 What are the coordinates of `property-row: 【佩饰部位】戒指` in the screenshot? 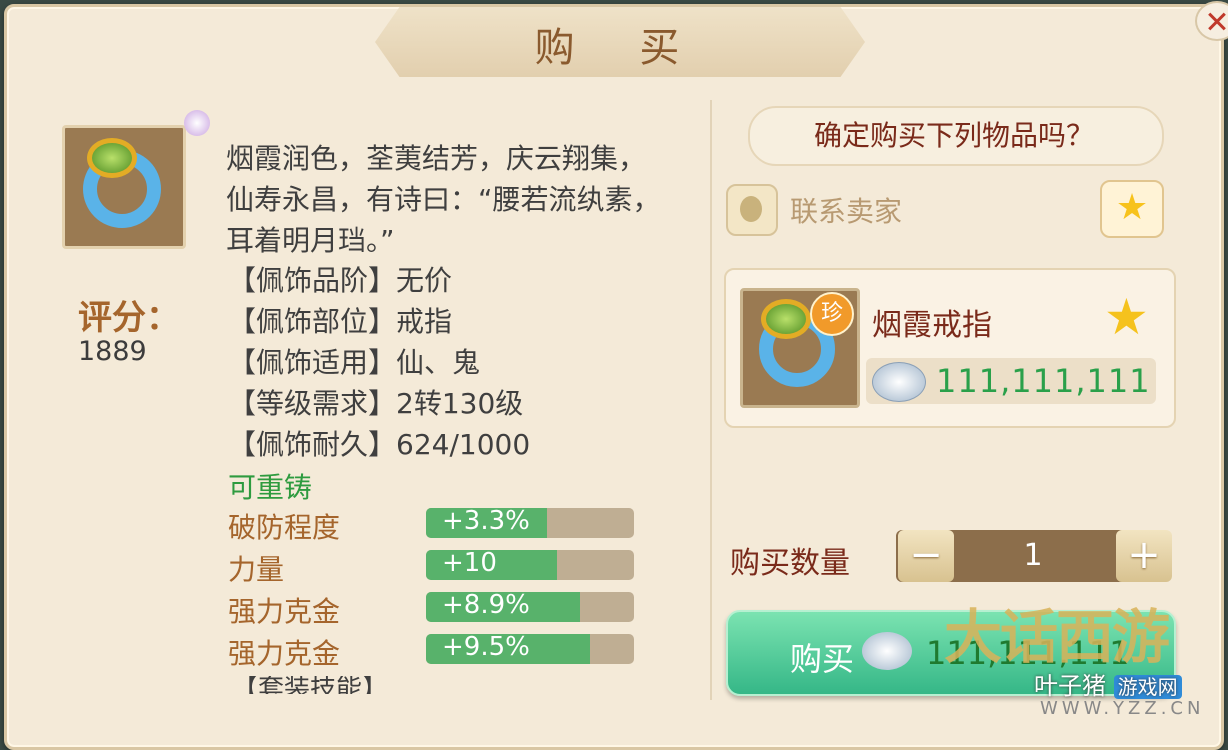 It's located at (340, 321).